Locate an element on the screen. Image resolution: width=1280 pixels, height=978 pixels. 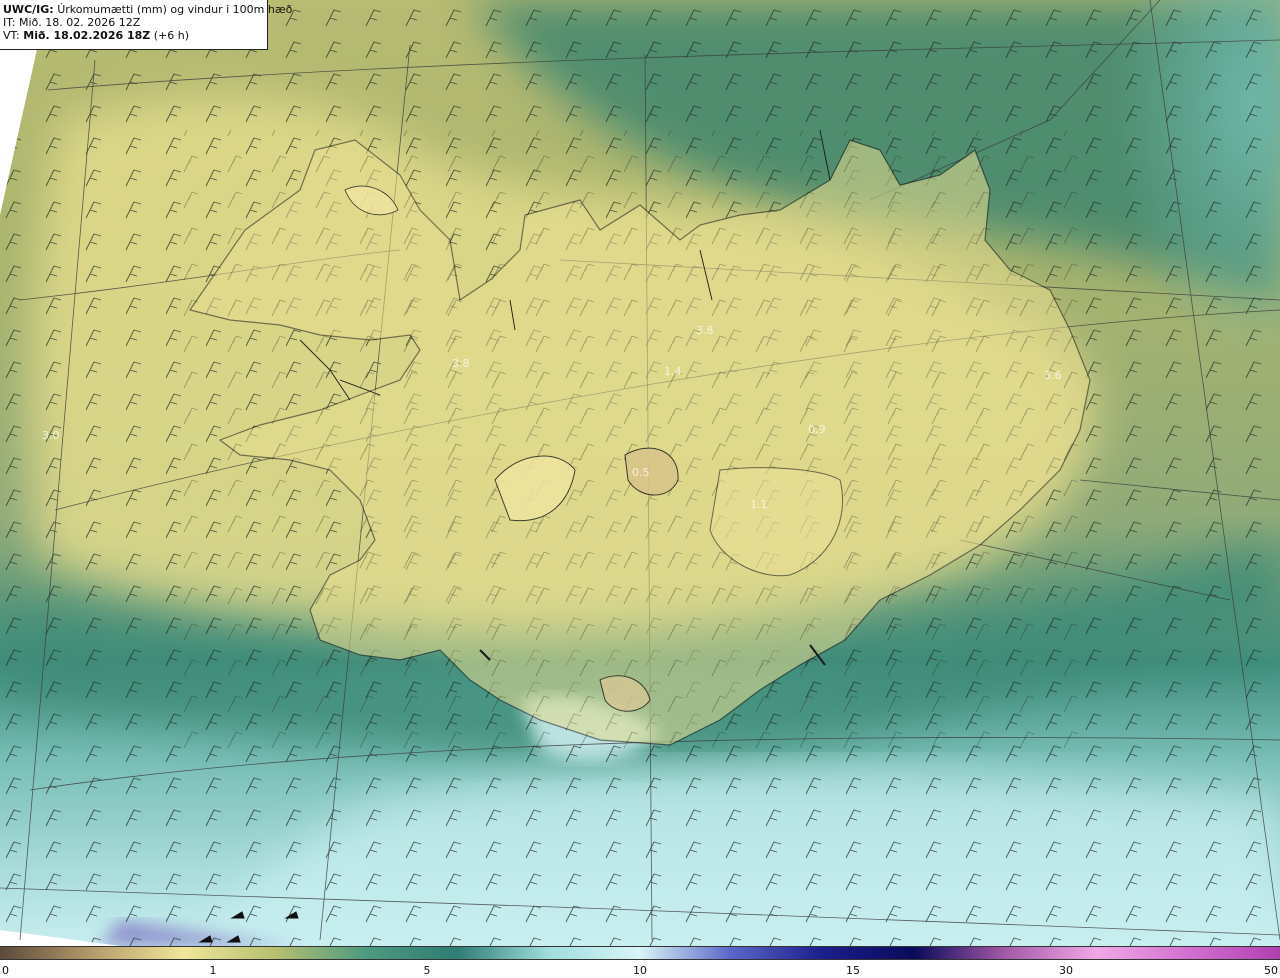
colorbar-tick-label: 30 is located at coordinates (1066, 970).